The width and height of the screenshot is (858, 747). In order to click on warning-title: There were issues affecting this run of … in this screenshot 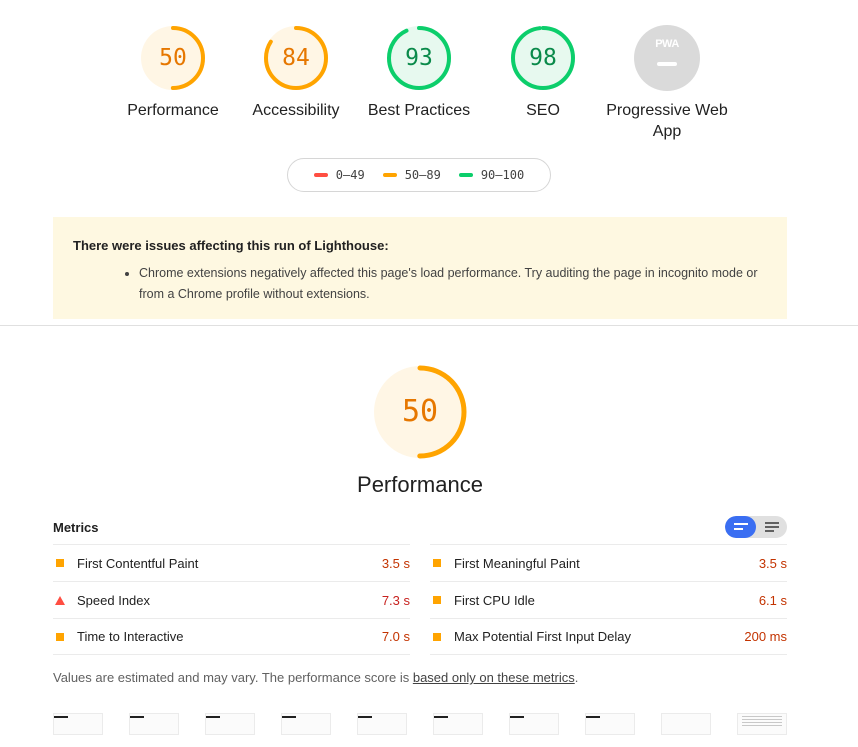, I will do `click(231, 245)`.